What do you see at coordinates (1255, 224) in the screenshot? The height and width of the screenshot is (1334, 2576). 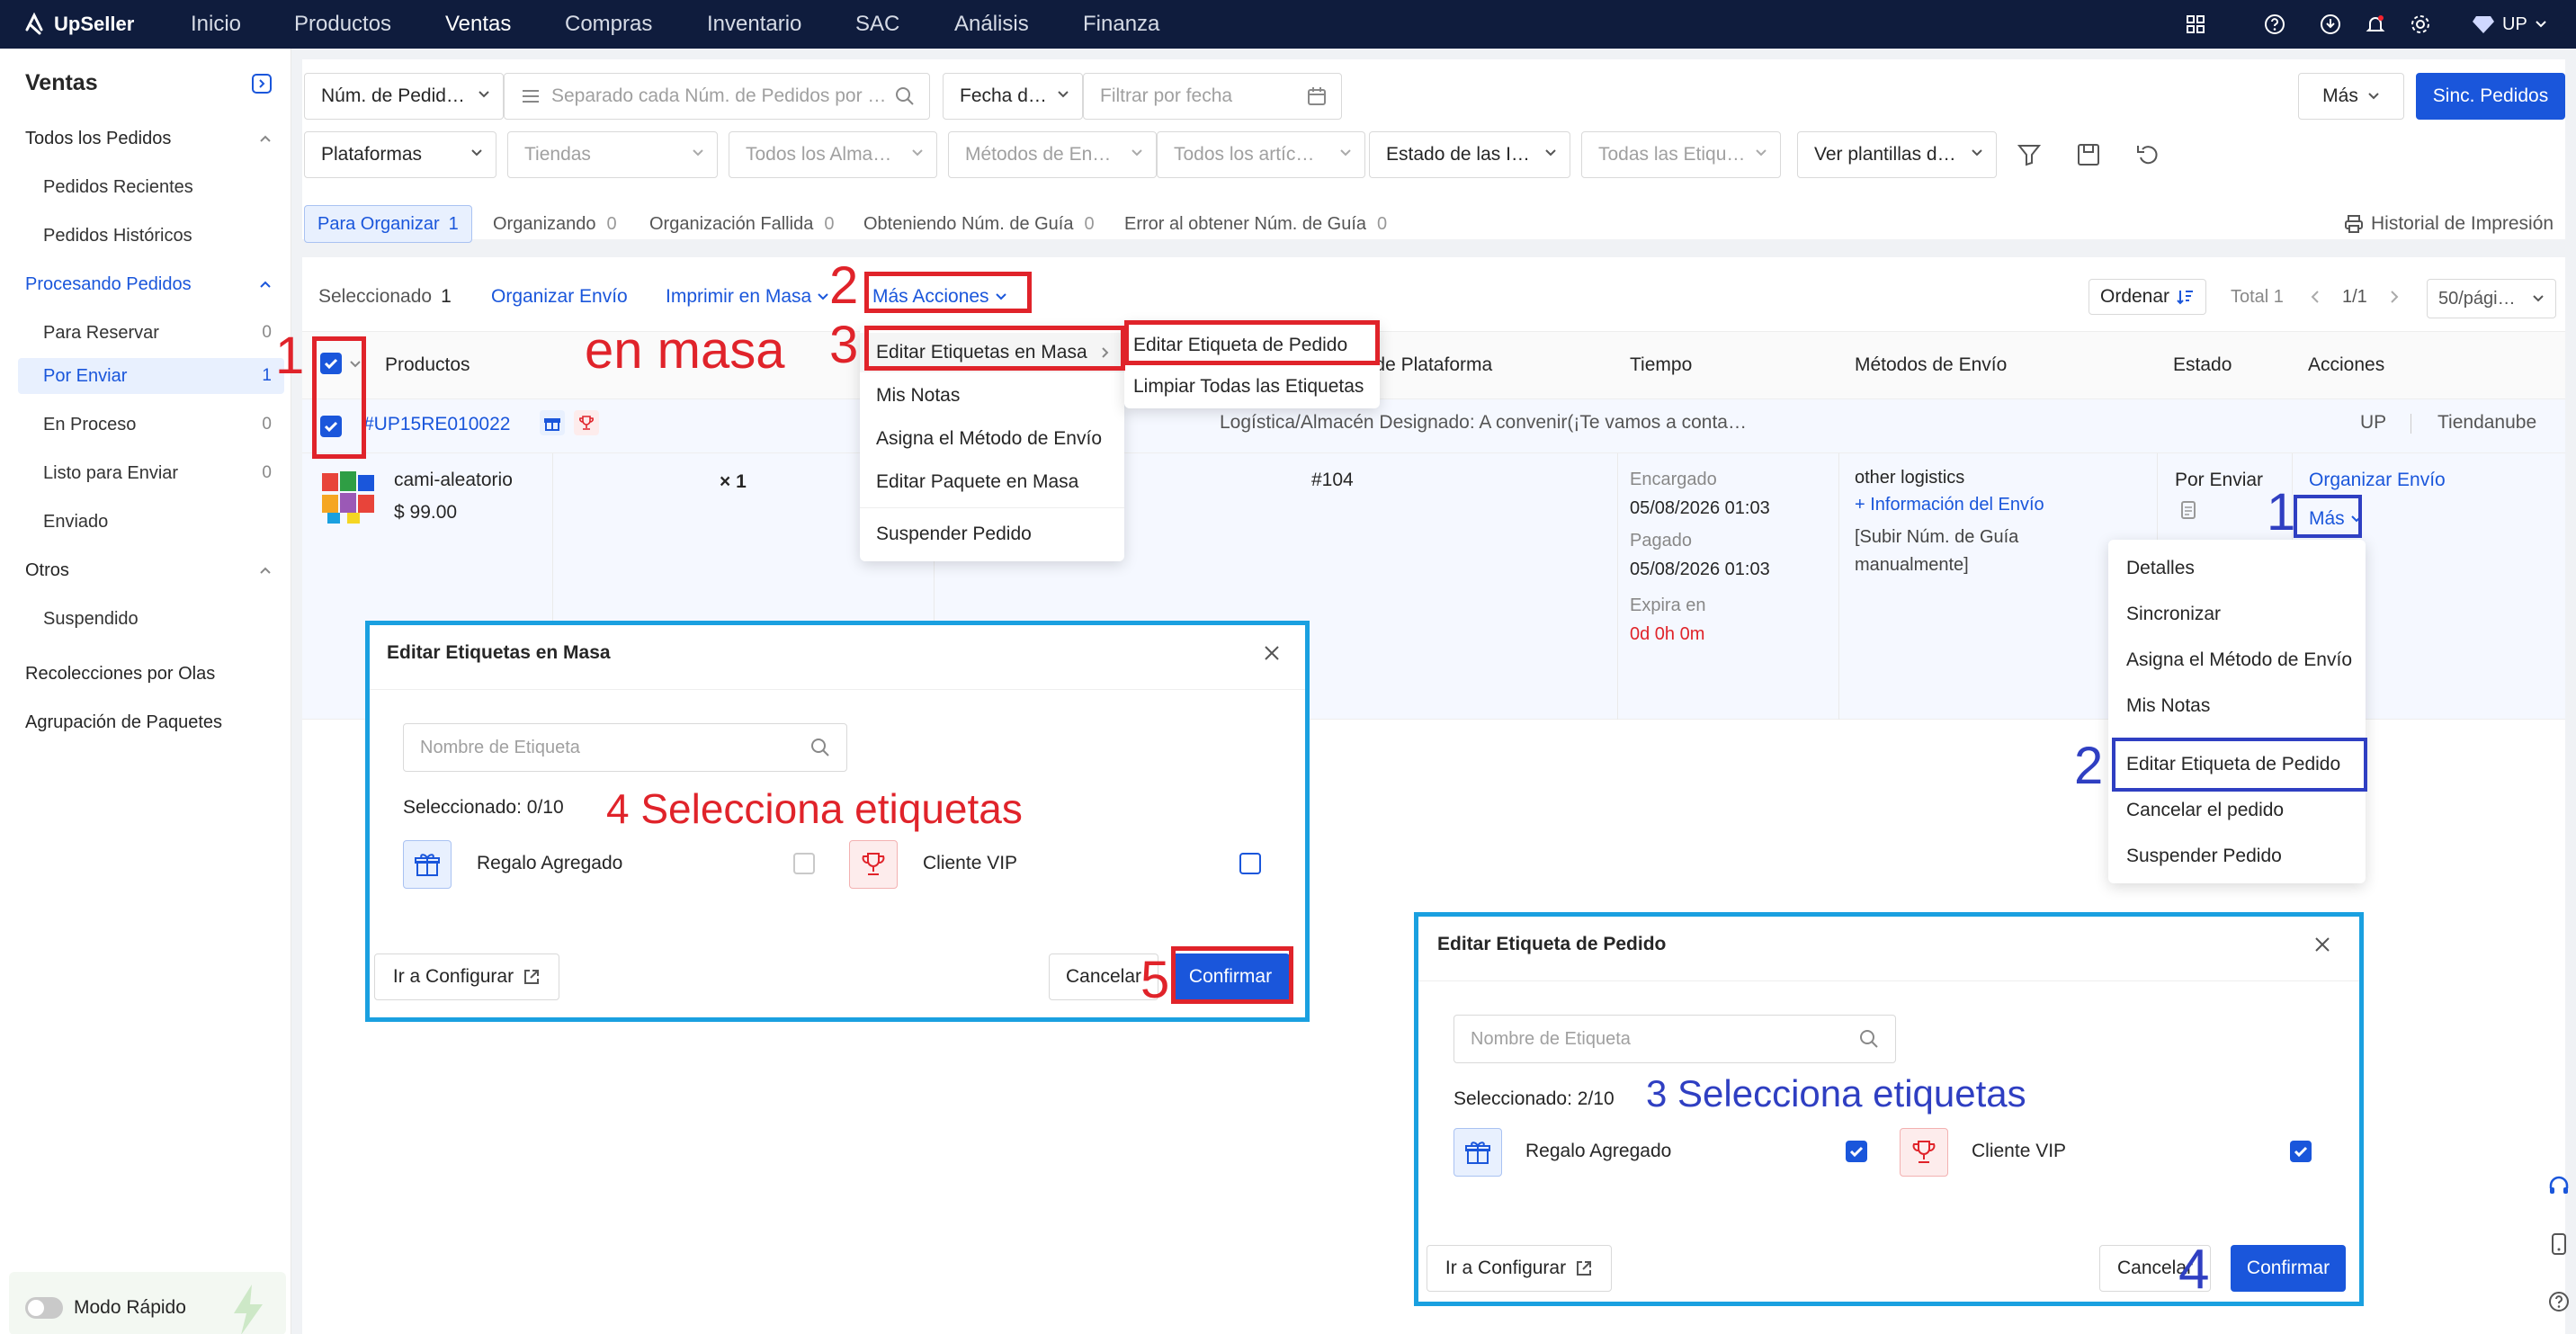 I see `tab-tracking-error: Error al obtener Núm. de Guía 0` at bounding box center [1255, 224].